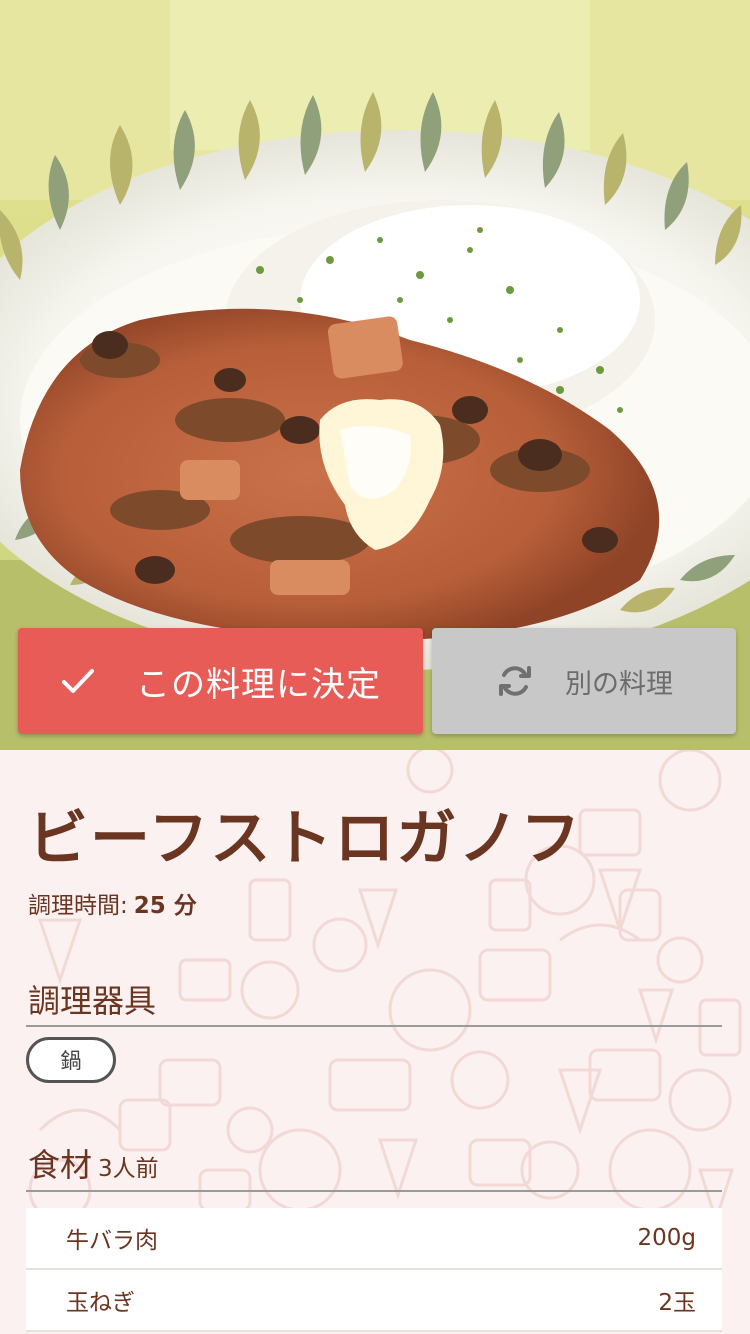 This screenshot has height=1334, width=750. I want to click on decide-dish-button: この料理に決定, so click(220, 681).